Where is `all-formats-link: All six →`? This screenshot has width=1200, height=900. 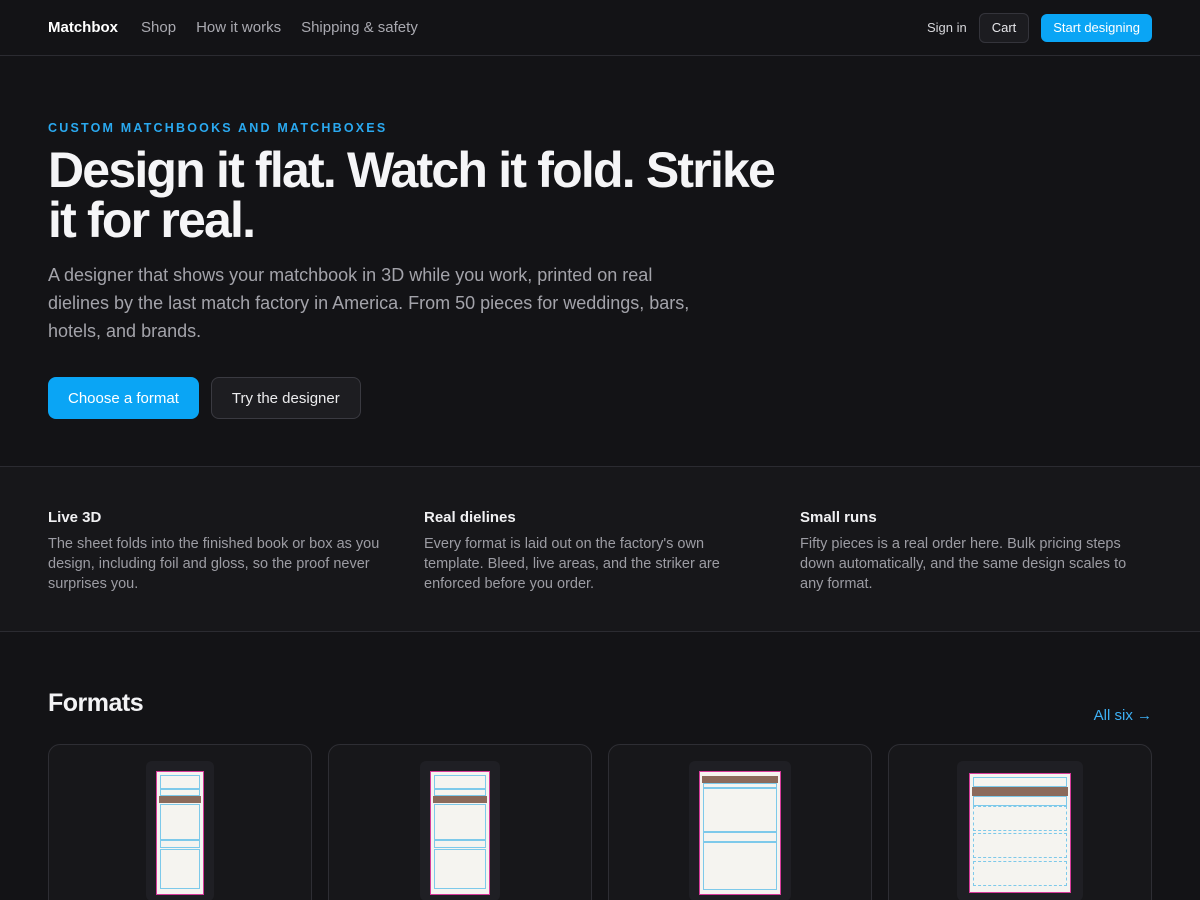
all-formats-link: All six → is located at coordinates (1123, 715).